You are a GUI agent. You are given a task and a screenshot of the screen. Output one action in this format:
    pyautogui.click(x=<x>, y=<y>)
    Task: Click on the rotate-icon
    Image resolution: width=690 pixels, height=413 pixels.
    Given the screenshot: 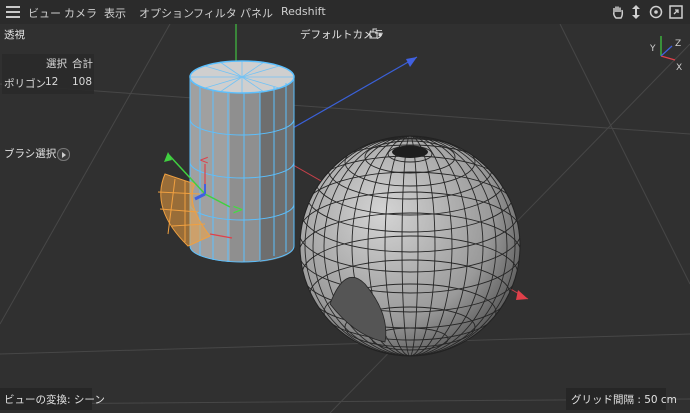 What is the action you would take?
    pyautogui.click(x=656, y=12)
    